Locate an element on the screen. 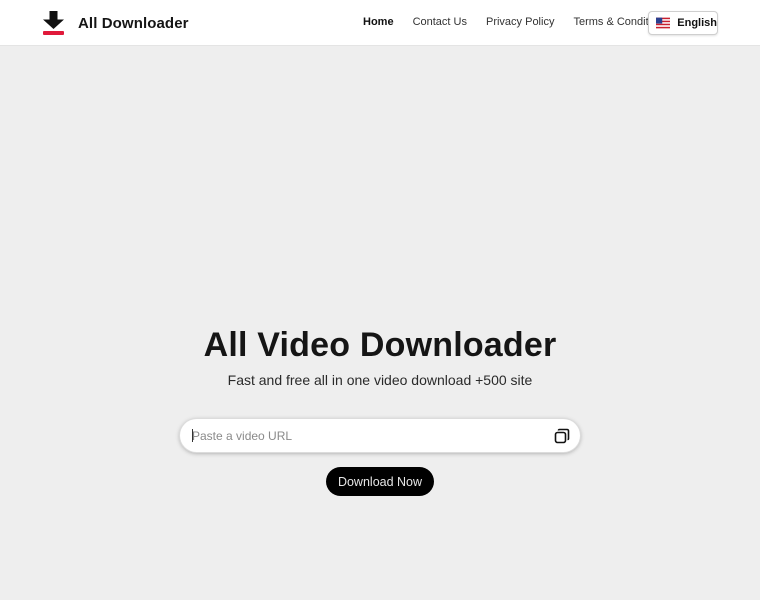 Image resolution: width=760 pixels, height=600 pixels. language-selector: English is located at coordinates (683, 23).